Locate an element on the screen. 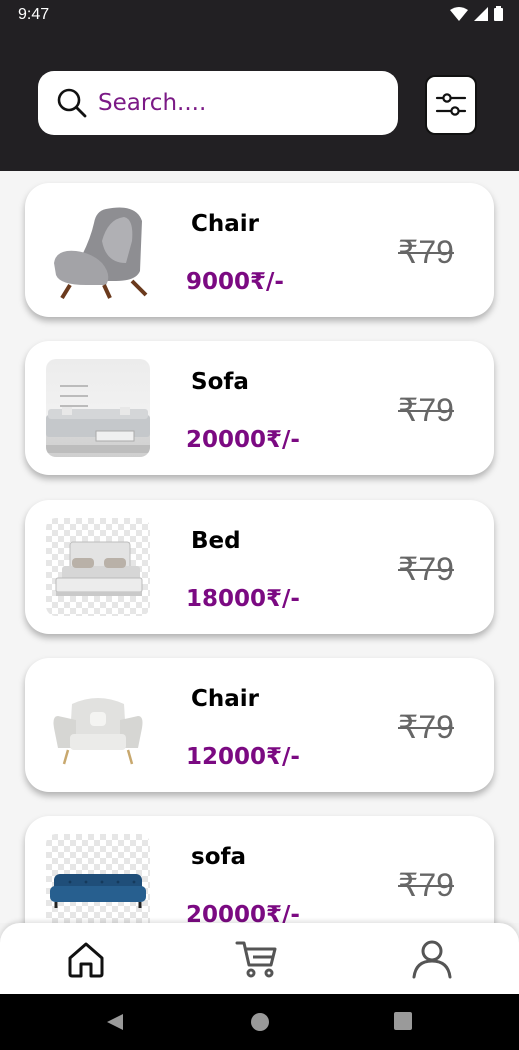 This screenshot has width=519, height=1050. search-bar is located at coordinates (218, 103).